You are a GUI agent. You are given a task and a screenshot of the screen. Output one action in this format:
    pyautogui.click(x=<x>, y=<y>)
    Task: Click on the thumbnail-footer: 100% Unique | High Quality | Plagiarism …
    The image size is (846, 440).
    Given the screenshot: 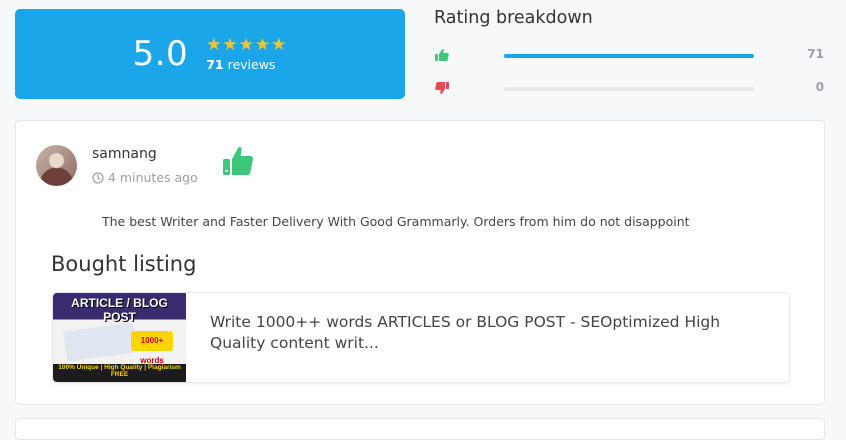 What is the action you would take?
    pyautogui.click(x=119, y=371)
    